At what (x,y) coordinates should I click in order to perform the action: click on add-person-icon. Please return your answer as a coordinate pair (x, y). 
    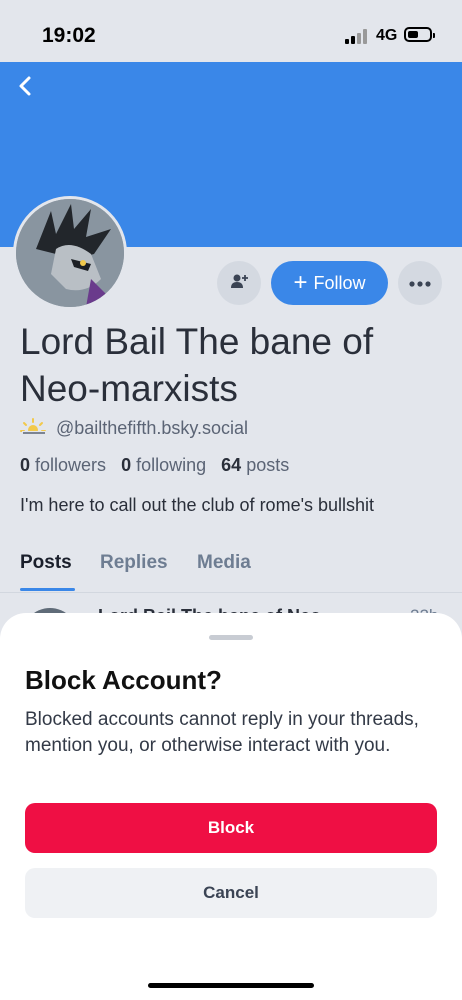
    Looking at the image, I should click on (239, 283).